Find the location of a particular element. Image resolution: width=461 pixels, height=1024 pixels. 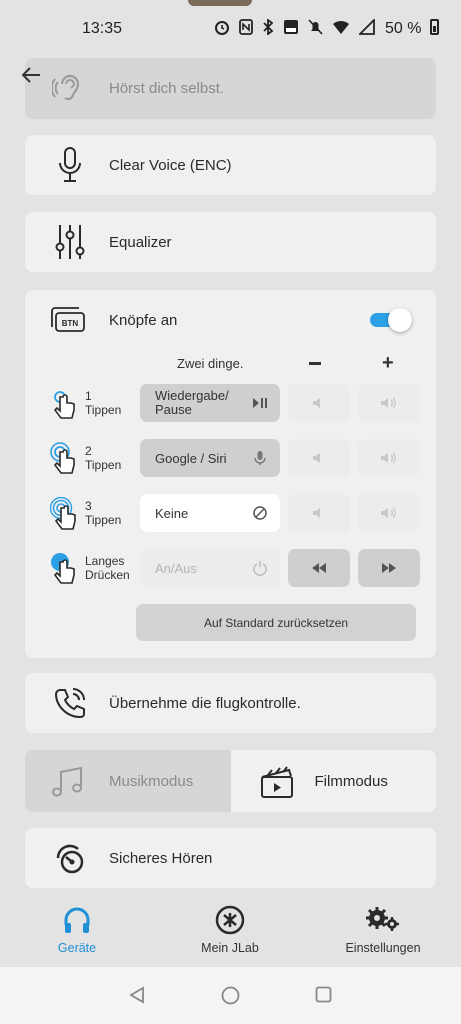

action-label-4: An/Aus is located at coordinates (176, 568).